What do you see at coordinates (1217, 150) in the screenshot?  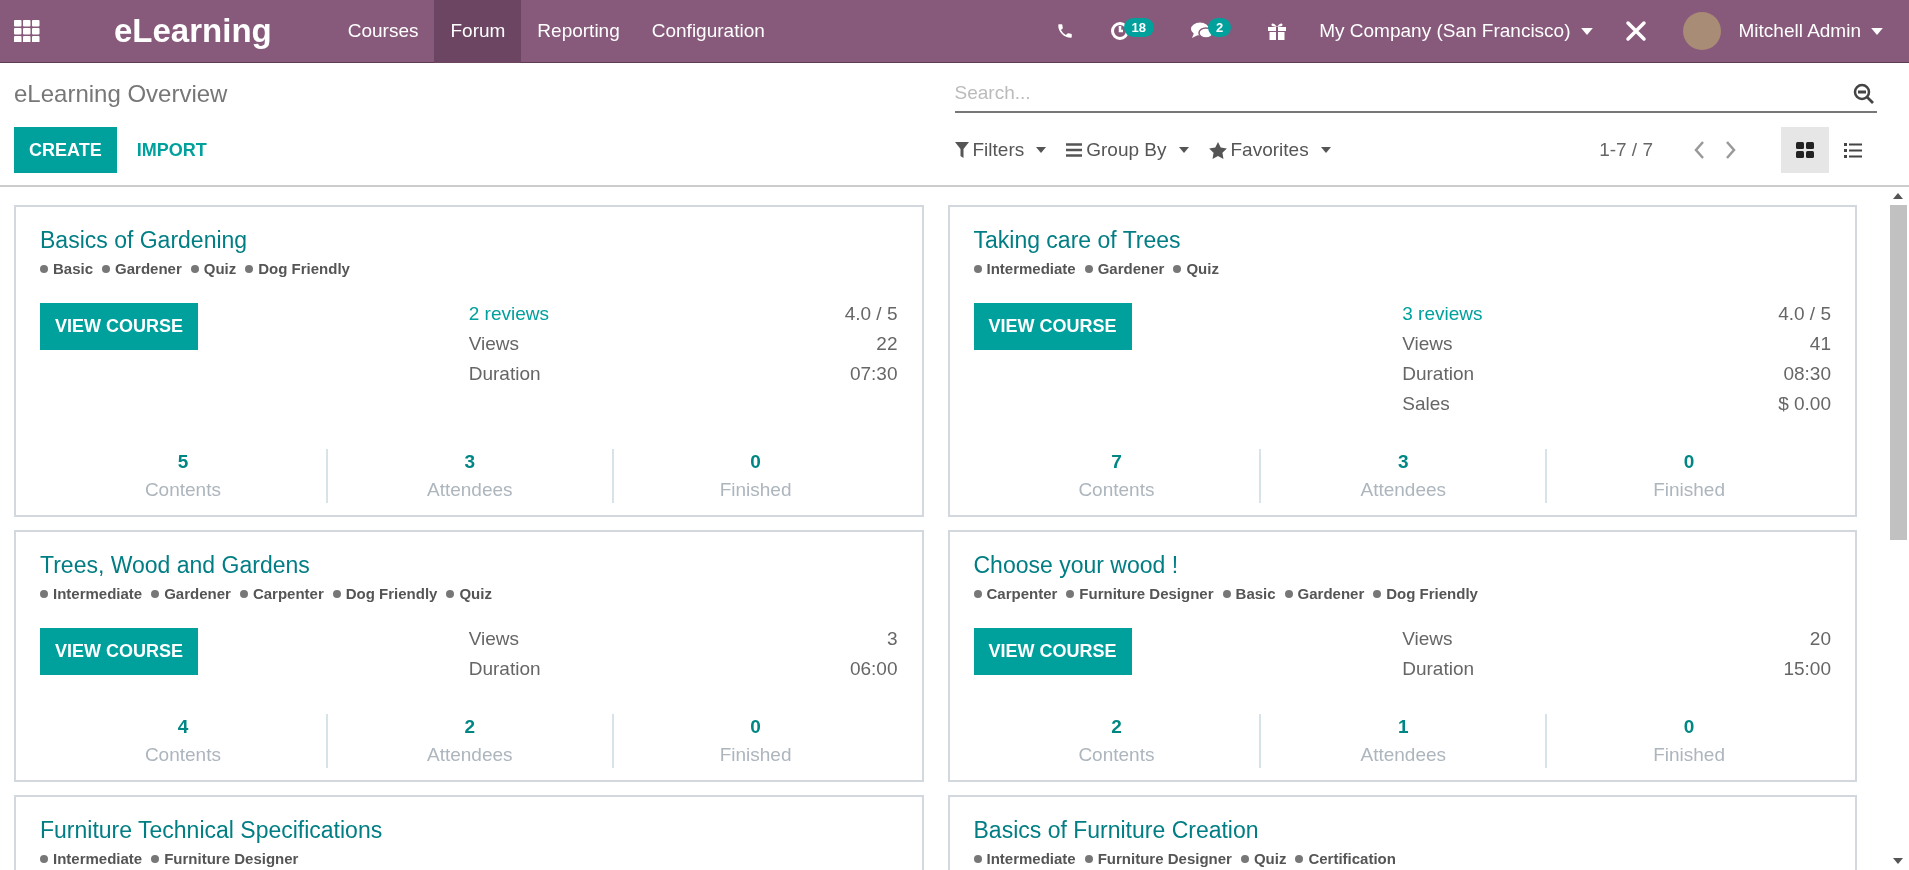 I see `star-icon` at bounding box center [1217, 150].